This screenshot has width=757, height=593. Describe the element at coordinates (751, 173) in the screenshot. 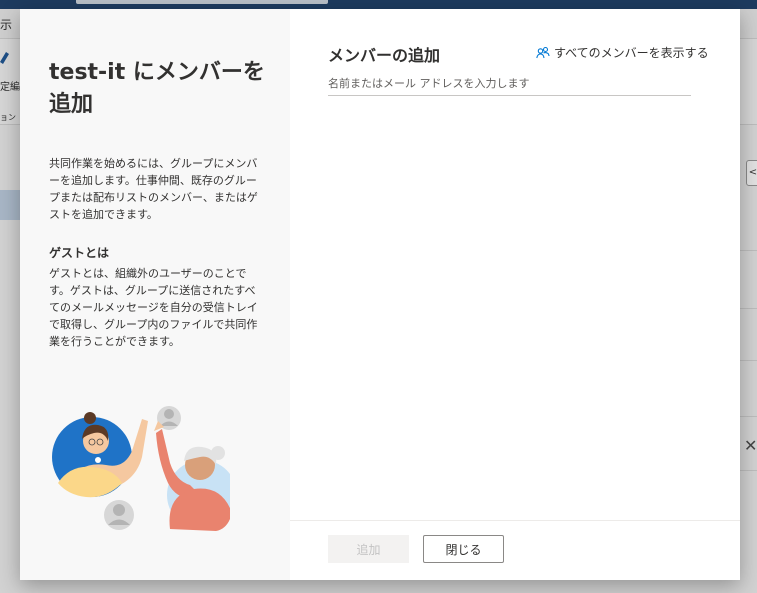

I see `collapse-button: <` at that location.